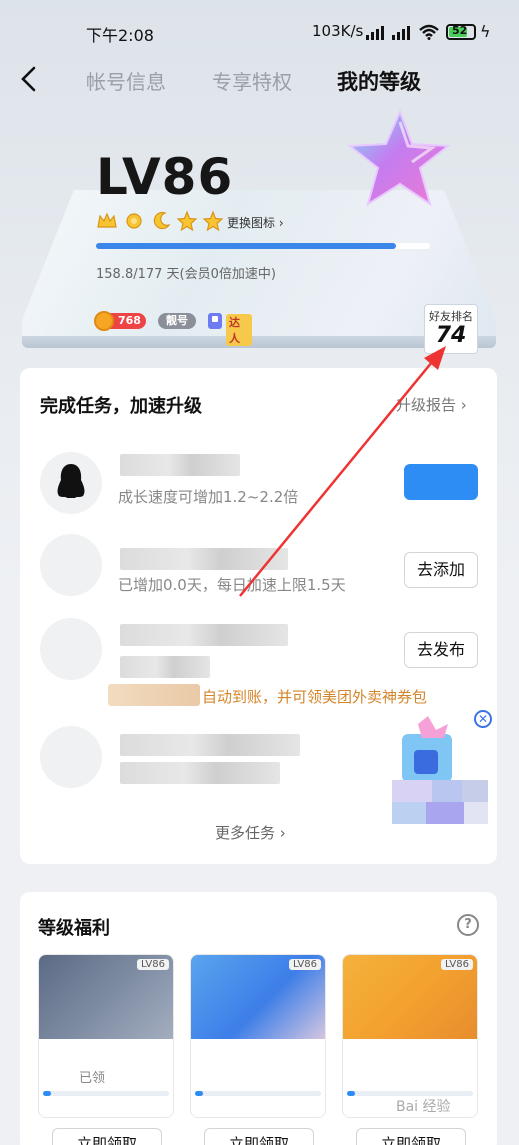  I want to click on benefit-item: LV86 已领, so click(106, 1036).